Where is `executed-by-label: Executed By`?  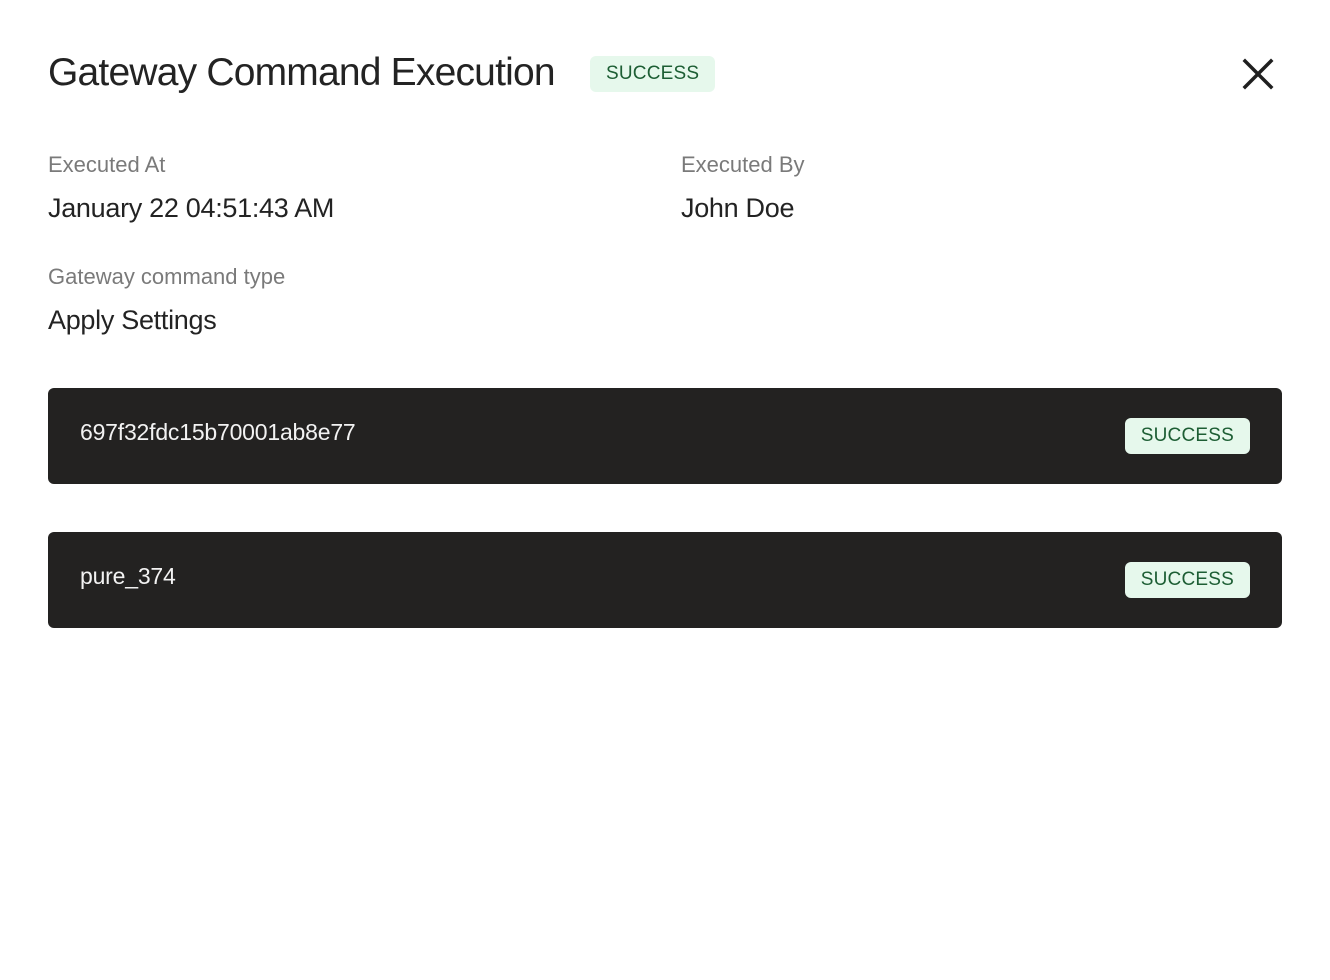 executed-by-label: Executed By is located at coordinates (743, 164).